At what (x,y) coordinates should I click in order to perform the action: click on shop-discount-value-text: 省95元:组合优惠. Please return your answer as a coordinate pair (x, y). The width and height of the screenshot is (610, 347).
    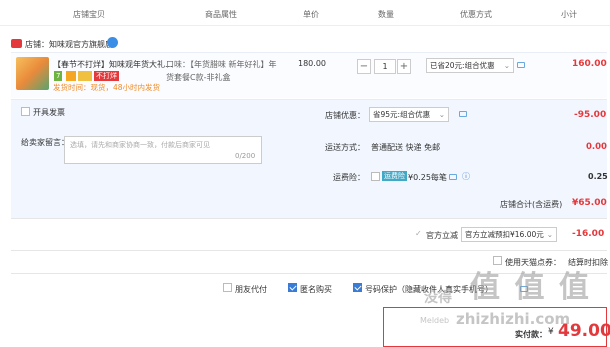
    Looking at the image, I should click on (402, 114).